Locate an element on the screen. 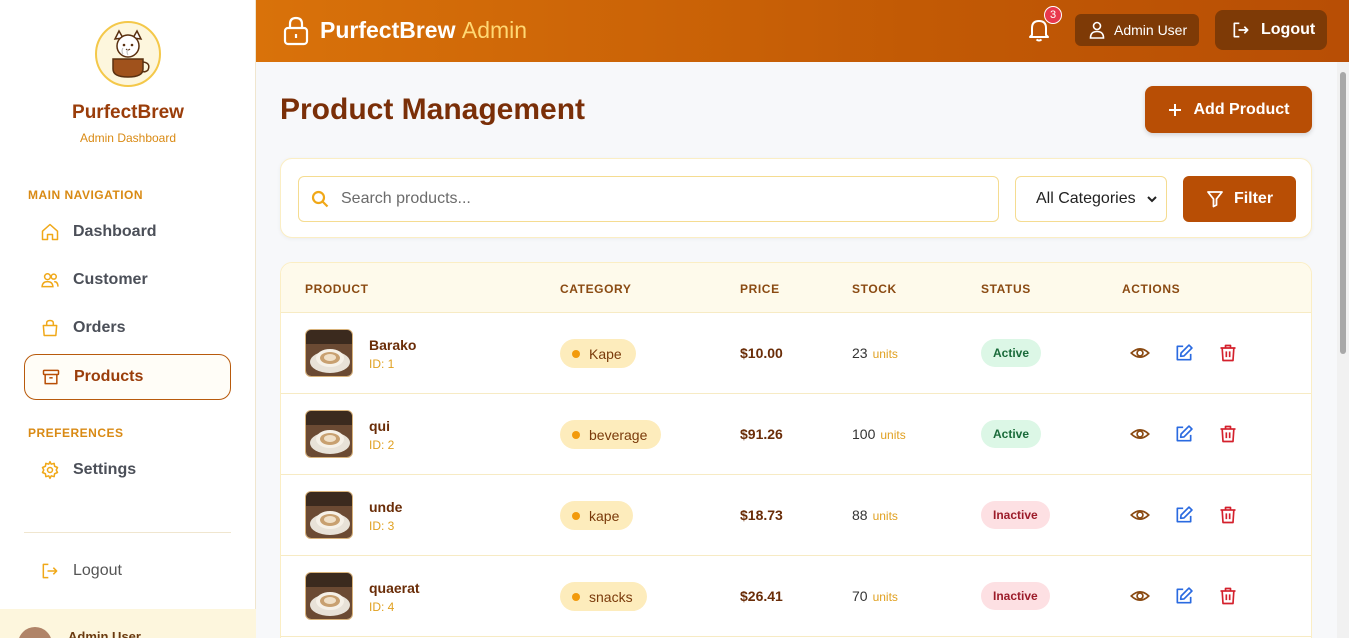 The width and height of the screenshot is (1349, 638). product-stock: 100 units is located at coordinates (879, 434).